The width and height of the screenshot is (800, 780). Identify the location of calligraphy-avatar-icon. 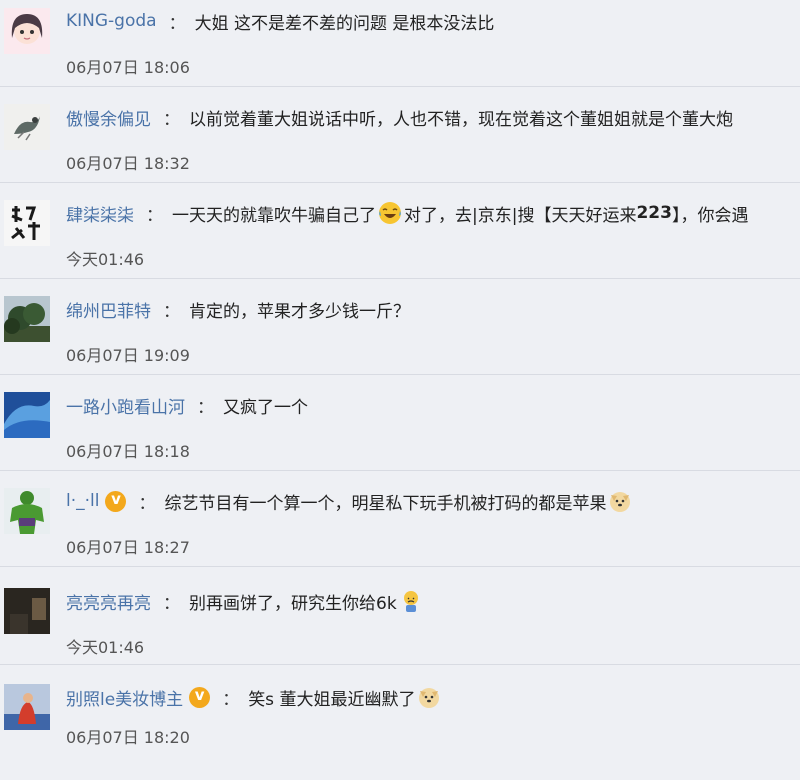
(27, 223).